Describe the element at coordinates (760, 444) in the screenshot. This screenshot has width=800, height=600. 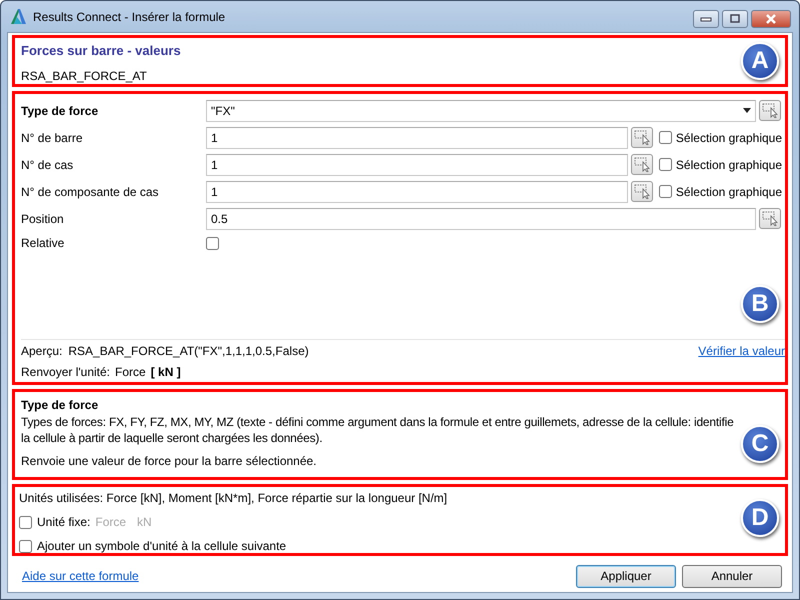
I see `callout-badge: C` at that location.